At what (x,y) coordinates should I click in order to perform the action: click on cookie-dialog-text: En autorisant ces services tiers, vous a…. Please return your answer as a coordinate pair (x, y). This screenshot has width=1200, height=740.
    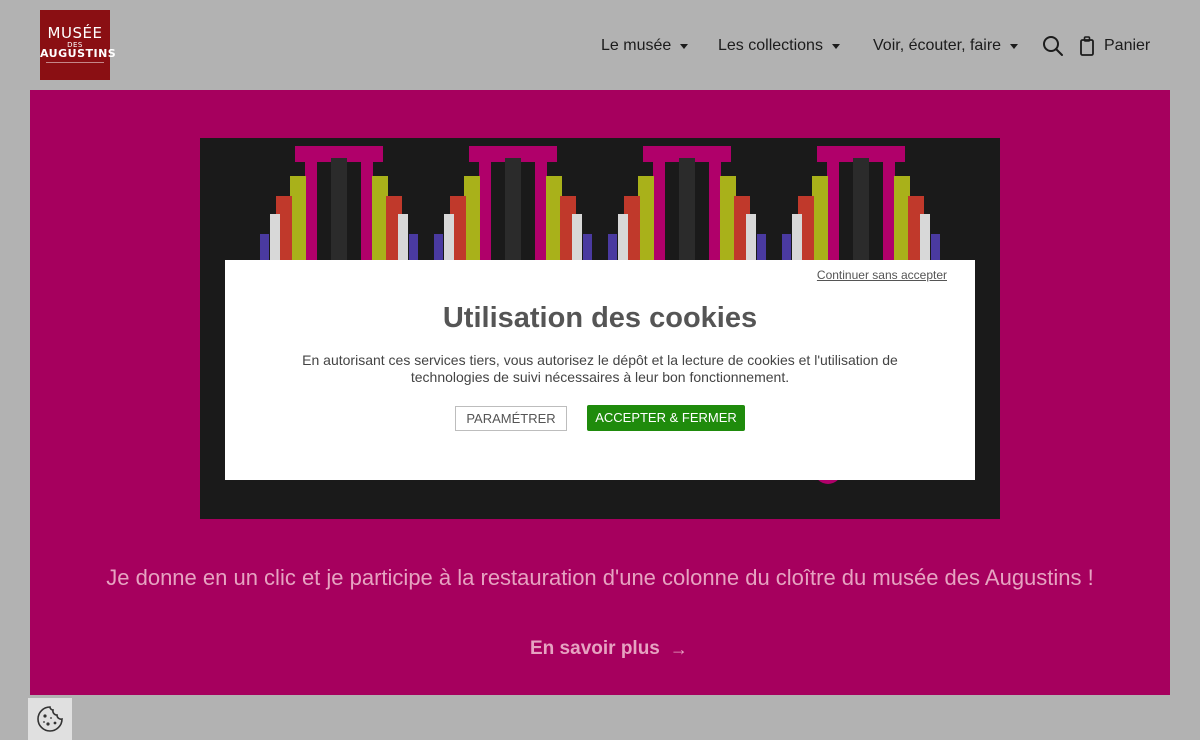
    Looking at the image, I should click on (600, 368).